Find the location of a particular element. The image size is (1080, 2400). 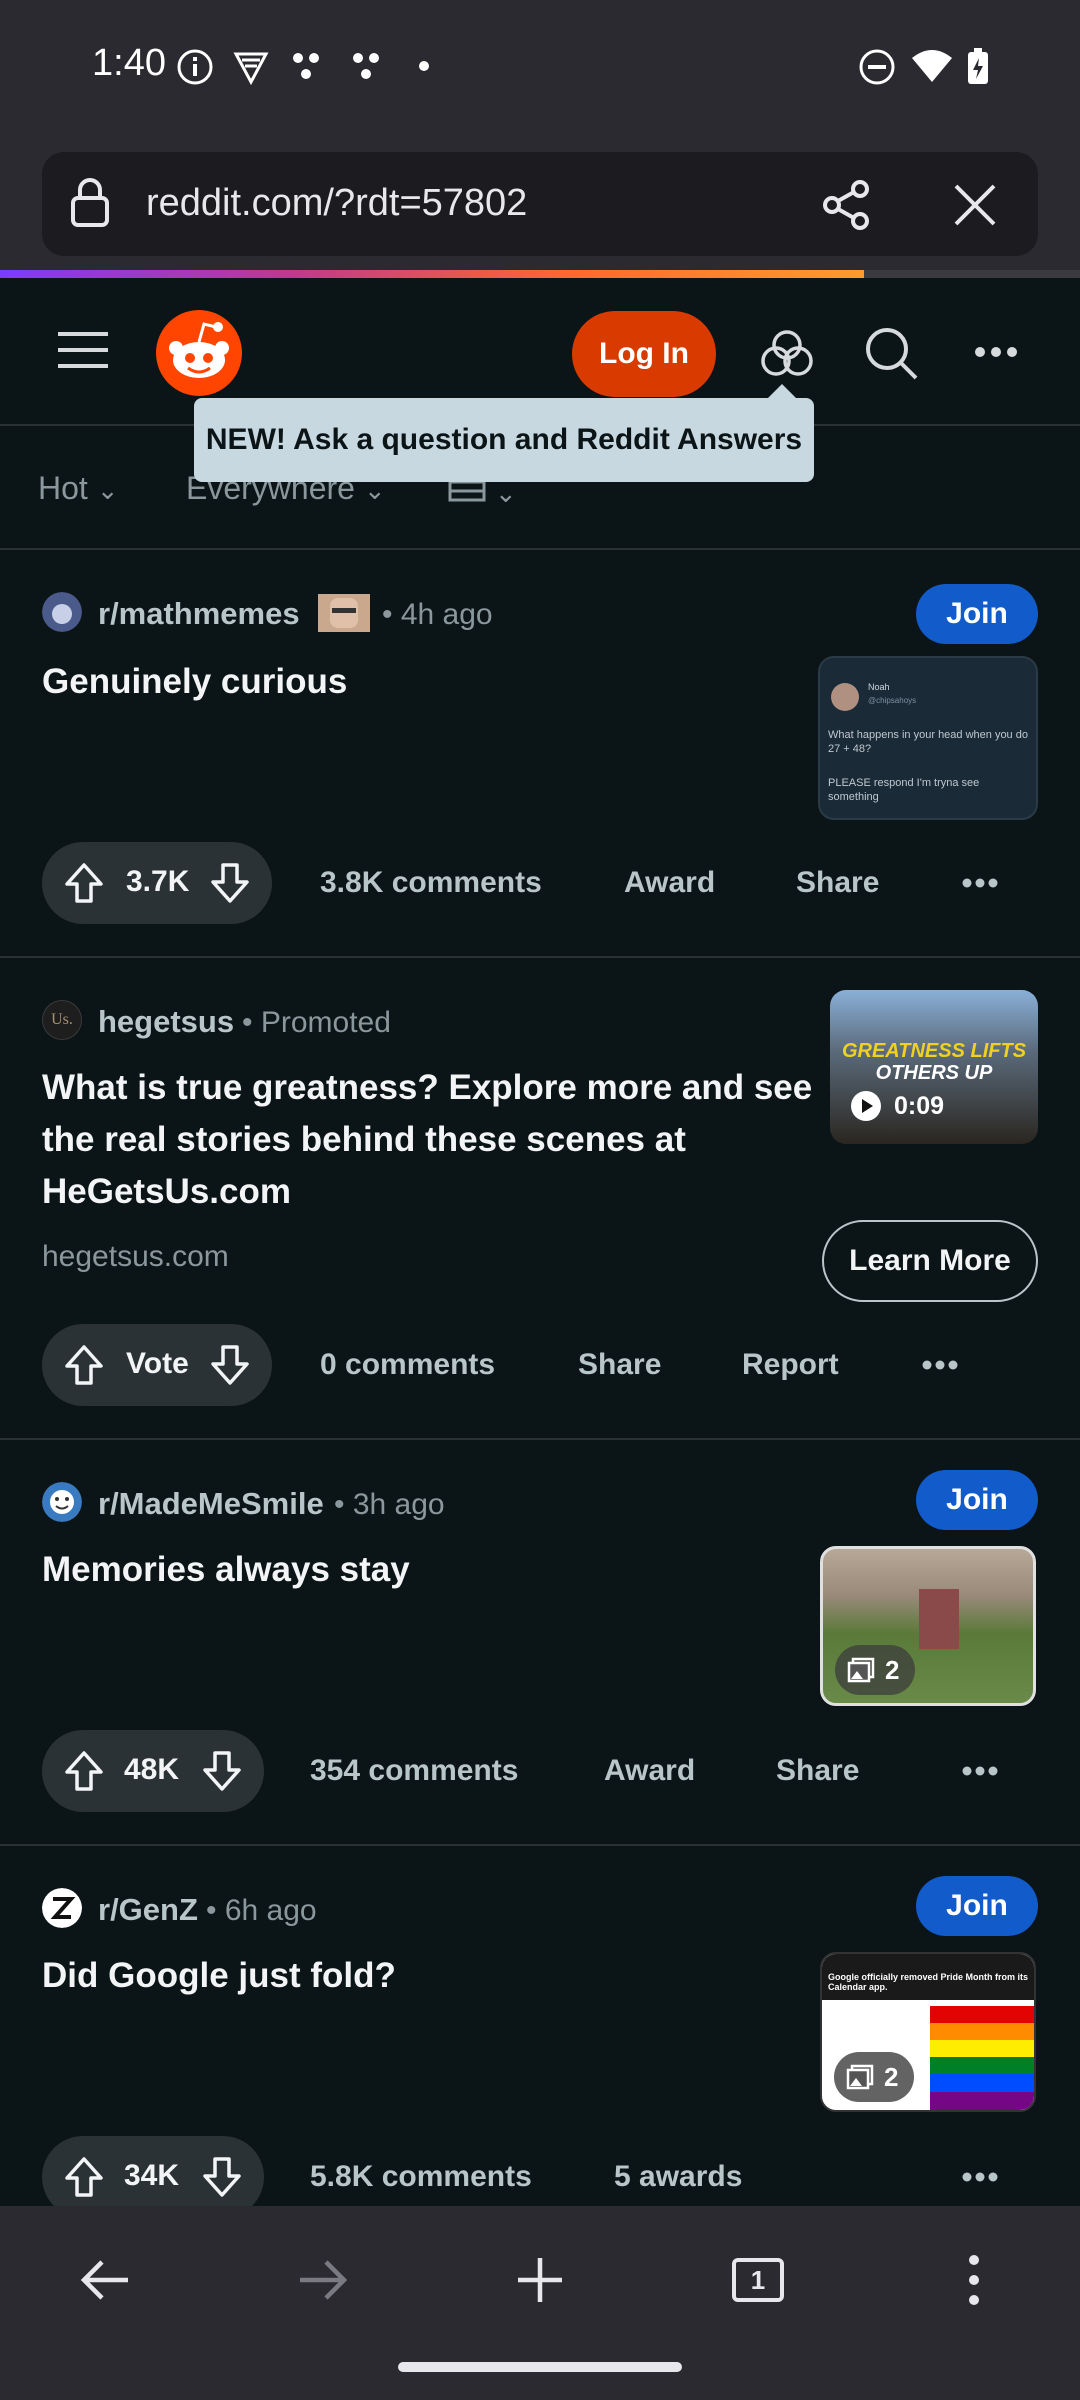

ad-domain: hegetsus.com is located at coordinates (135, 1257).